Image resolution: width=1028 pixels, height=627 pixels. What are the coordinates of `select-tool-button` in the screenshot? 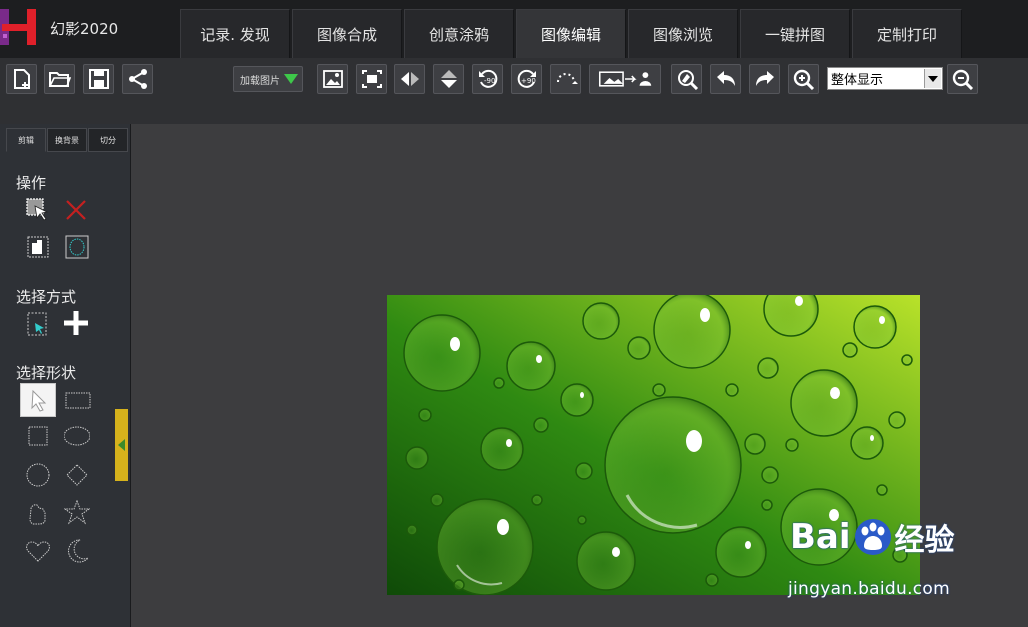 It's located at (38, 210).